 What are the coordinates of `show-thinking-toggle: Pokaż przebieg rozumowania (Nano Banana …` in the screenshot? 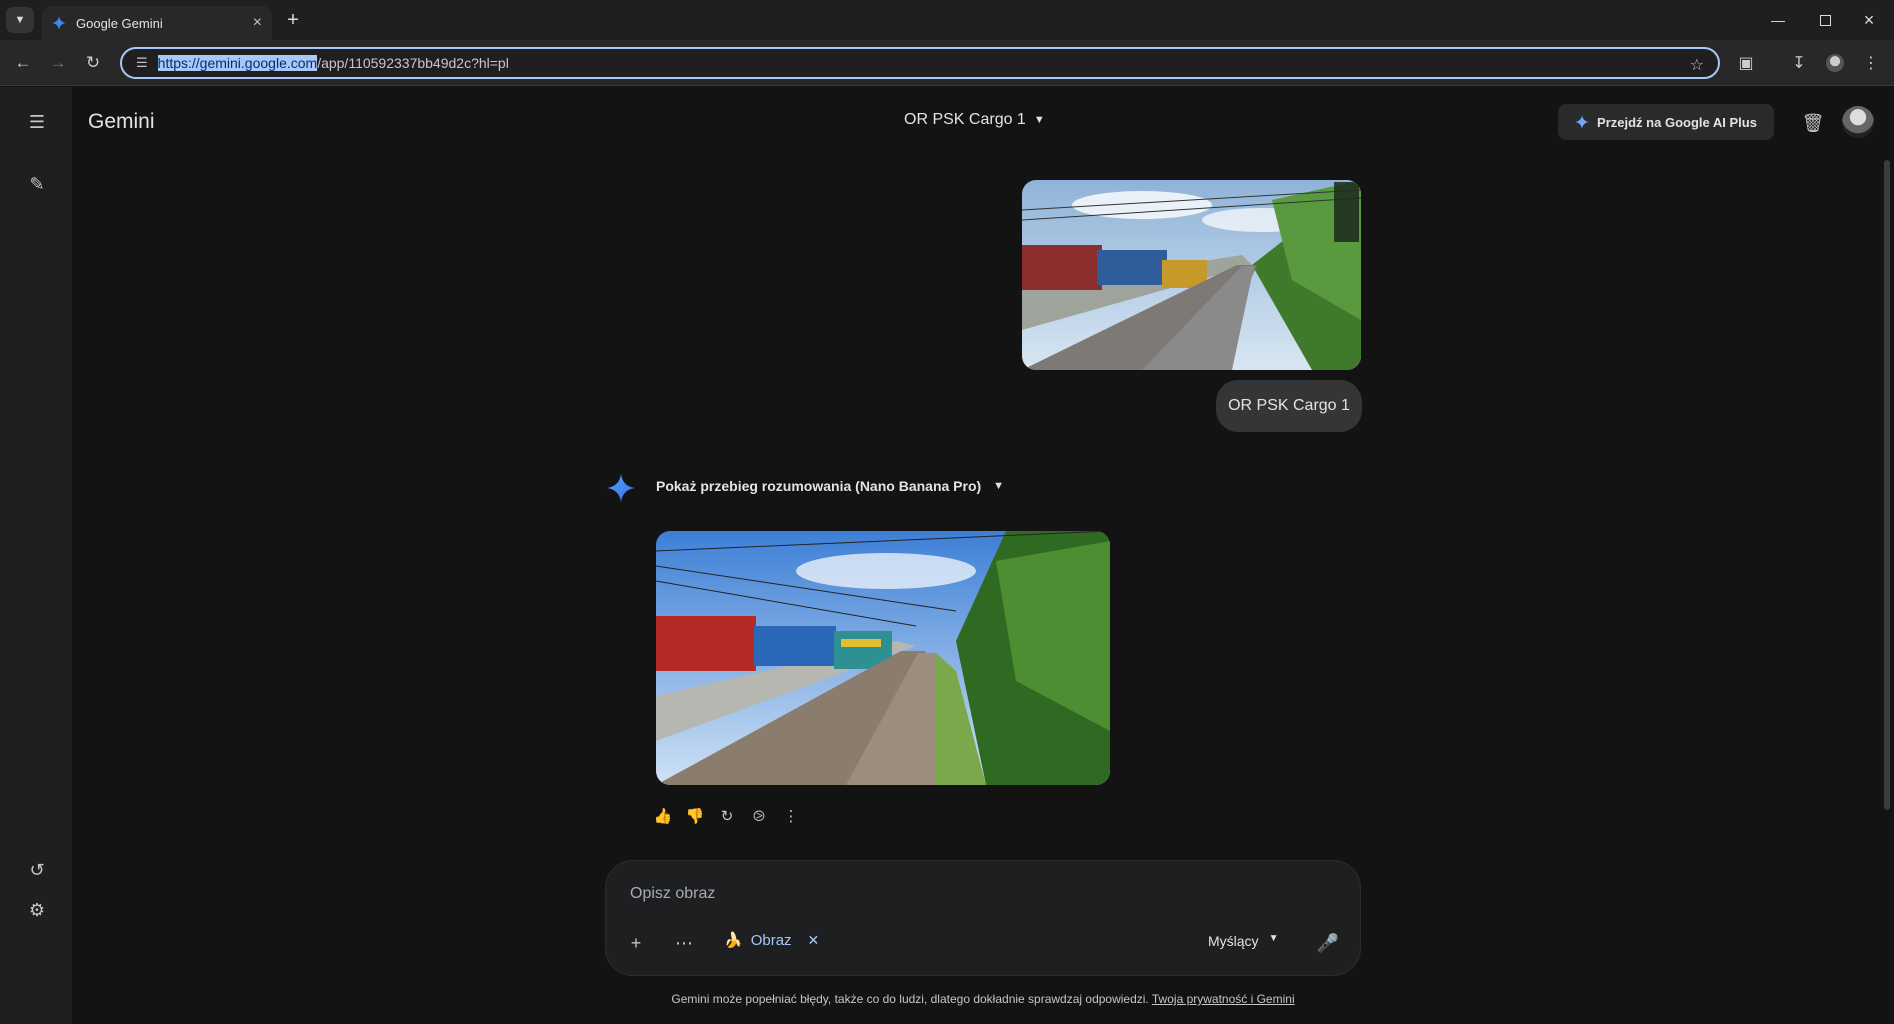 It's located at (830, 486).